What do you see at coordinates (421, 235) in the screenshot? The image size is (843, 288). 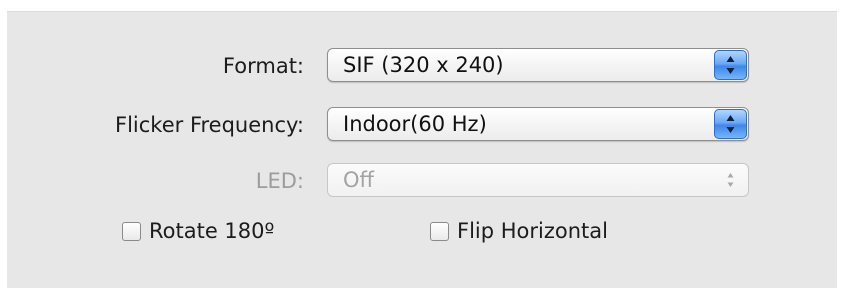 I see `options-row: Rotate 180º Flip Horizontal` at bounding box center [421, 235].